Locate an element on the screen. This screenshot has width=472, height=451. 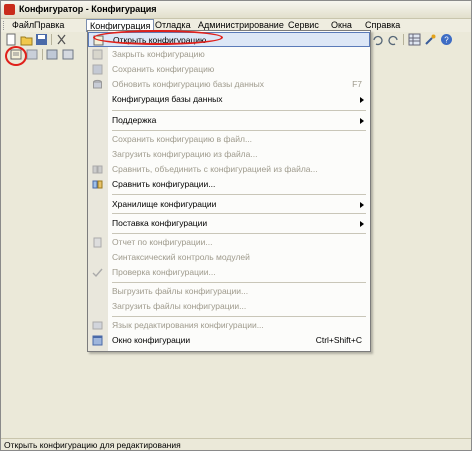
redo-icon is located at coordinates (393, 39).